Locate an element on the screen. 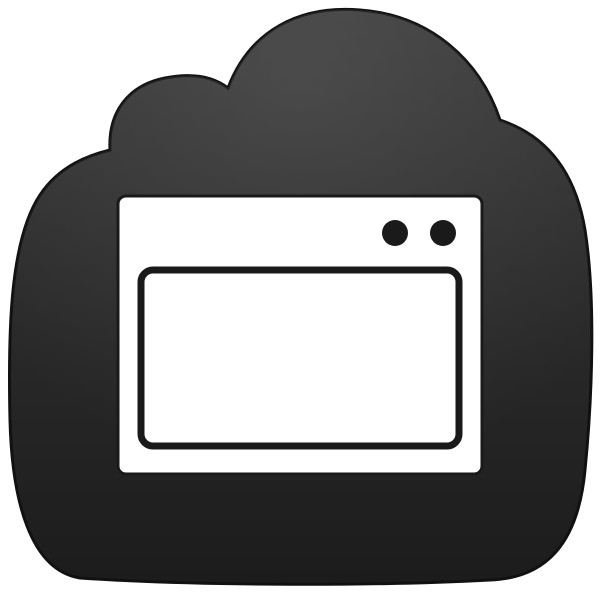 Image resolution: width=600 pixels, height=600 pixels. window-dot-right-icon is located at coordinates (443, 233).